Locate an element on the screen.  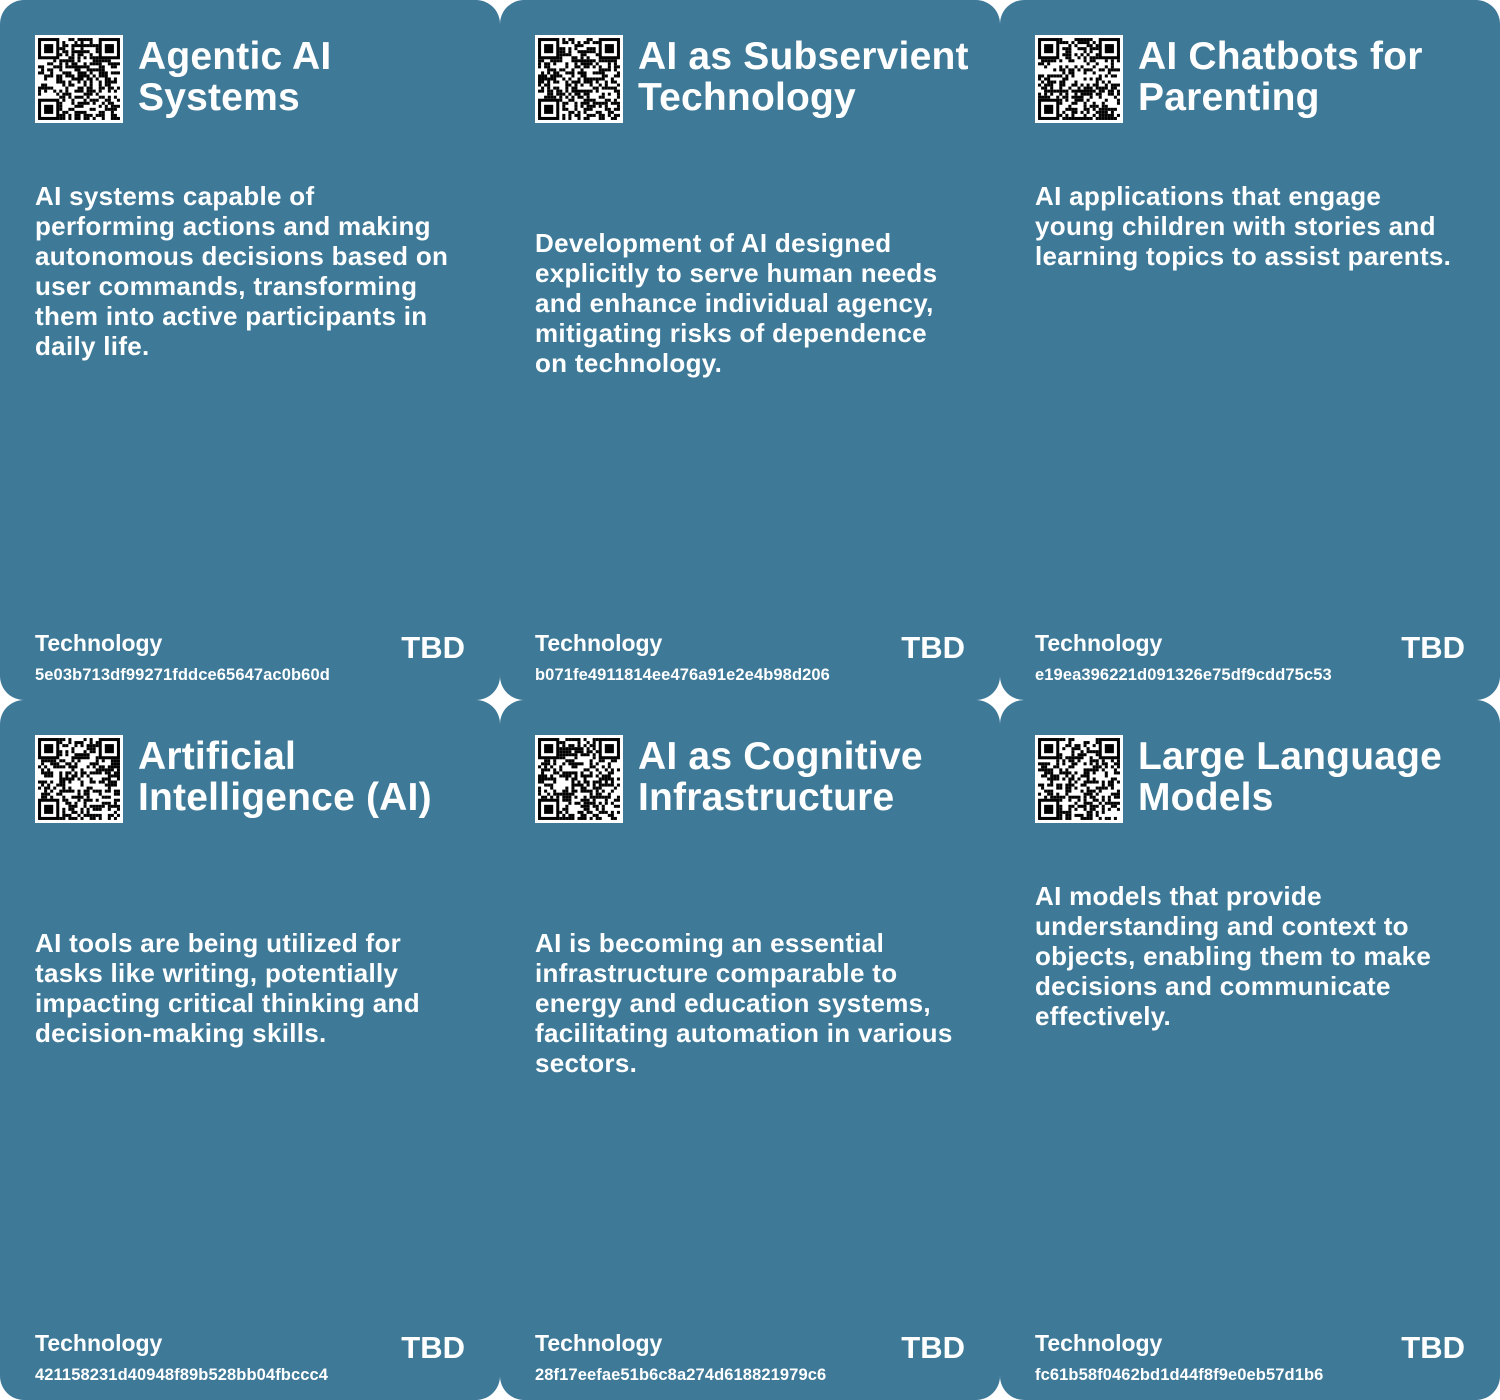
card-hash: 28f17eefae51b6c8a274d618821979c6 is located at coordinates (681, 1375).